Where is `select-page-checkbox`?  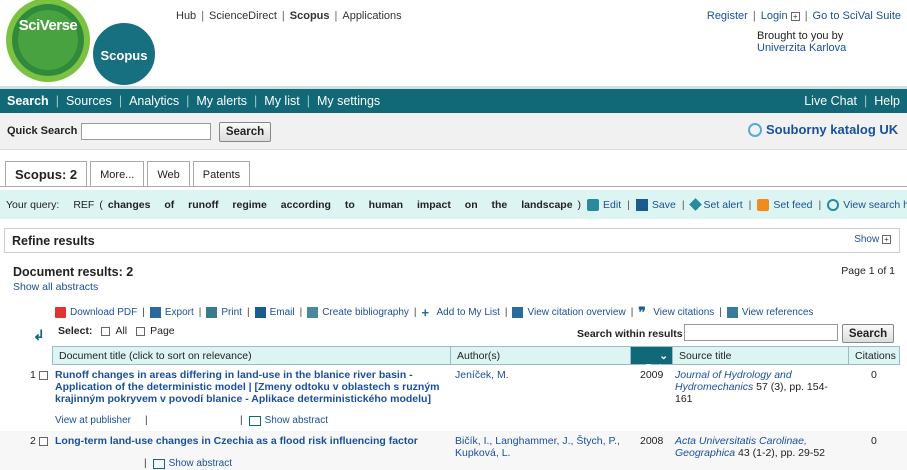
select-page-checkbox is located at coordinates (141, 331).